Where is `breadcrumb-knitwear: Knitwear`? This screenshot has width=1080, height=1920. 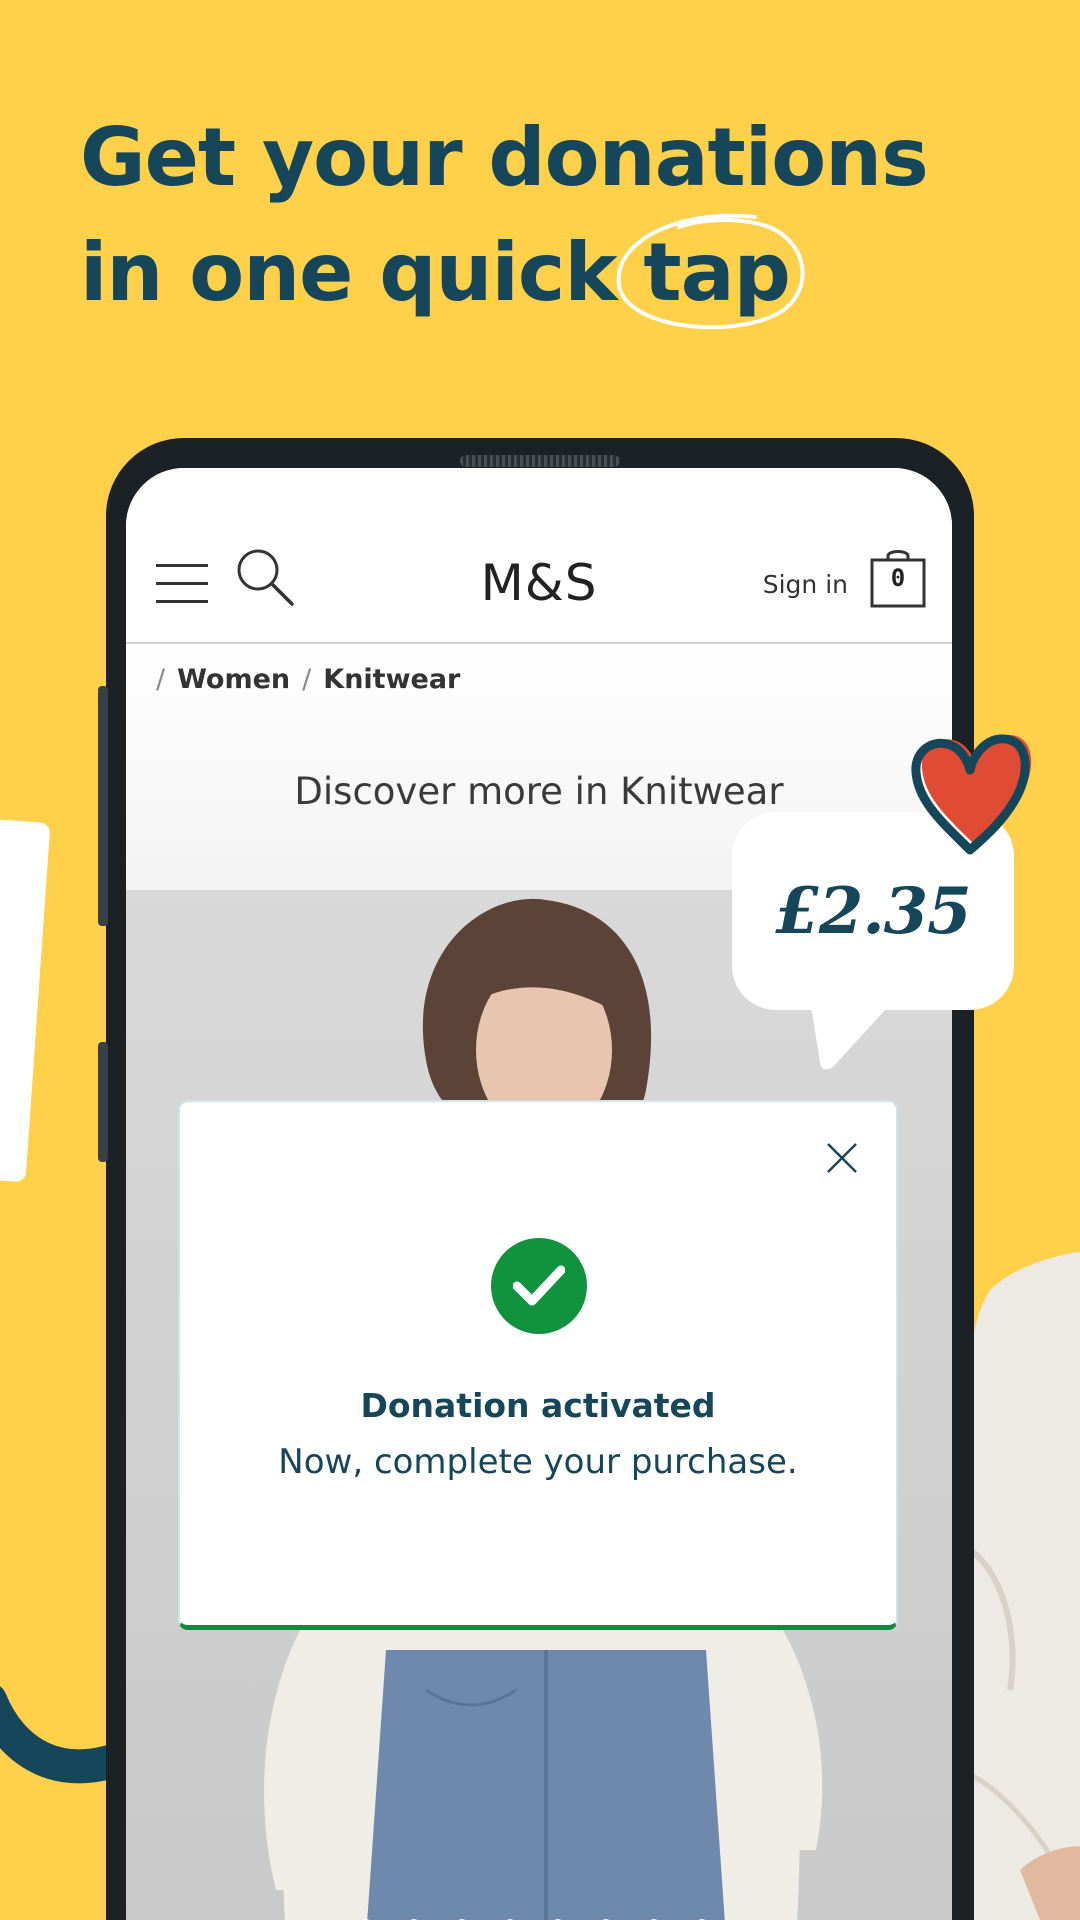 breadcrumb-knitwear: Knitwear is located at coordinates (391, 679).